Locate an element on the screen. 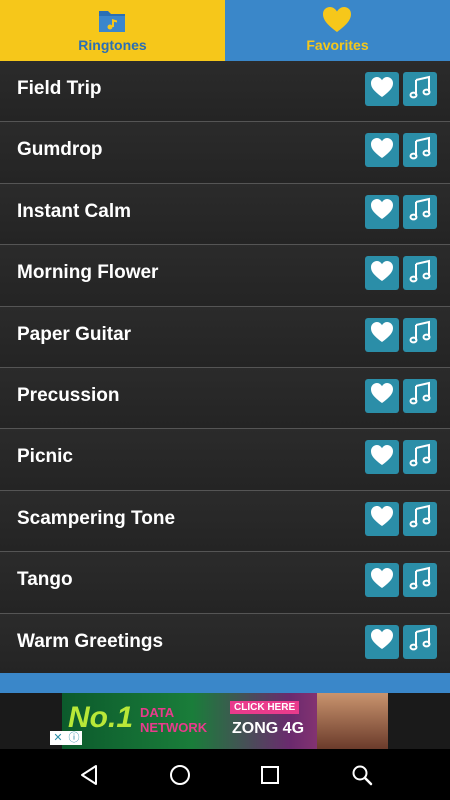 This screenshot has width=450, height=800. ringtone-row: Picnic is located at coordinates (225, 460).